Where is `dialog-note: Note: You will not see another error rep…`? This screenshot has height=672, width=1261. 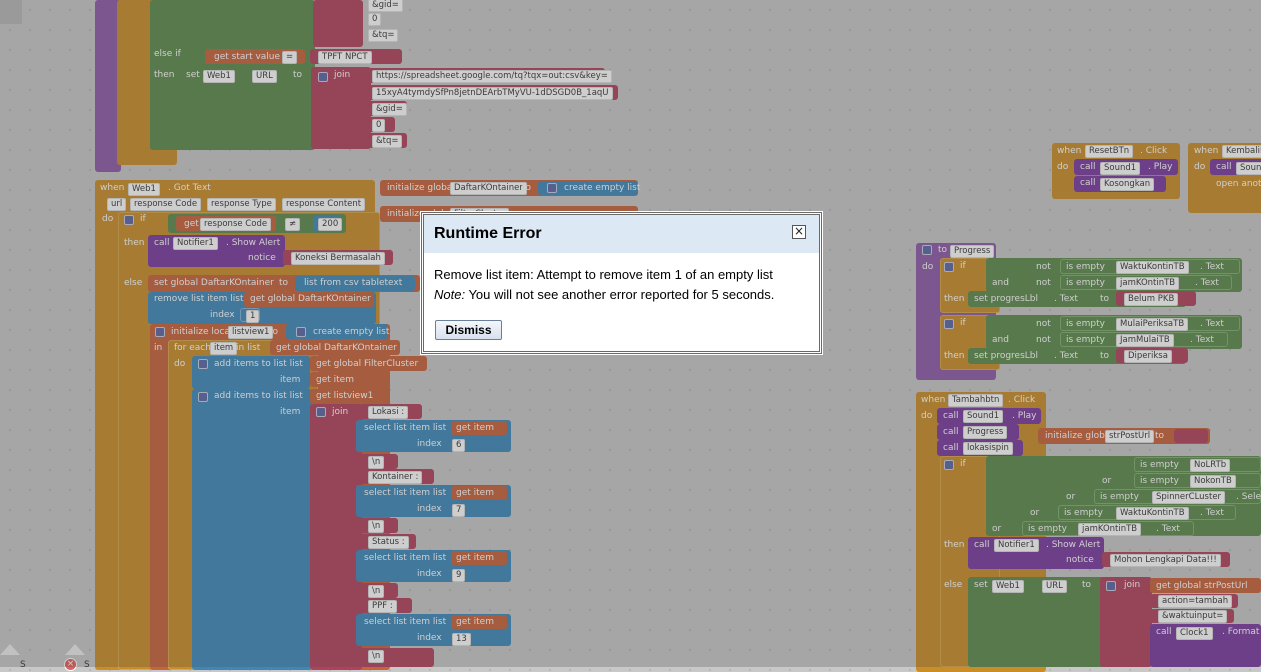 dialog-note: Note: You will not see another error rep… is located at coordinates (604, 294).